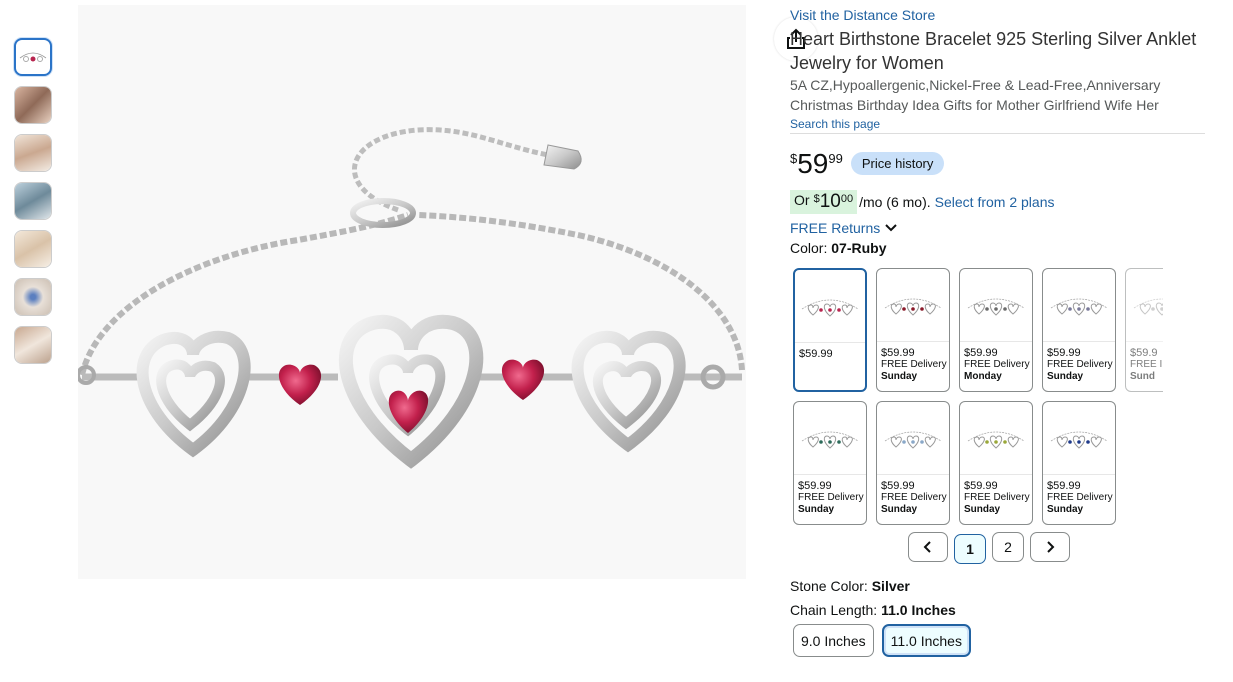  What do you see at coordinates (989, 548) in the screenshot?
I see `swatch-pager: 1 2` at bounding box center [989, 548].